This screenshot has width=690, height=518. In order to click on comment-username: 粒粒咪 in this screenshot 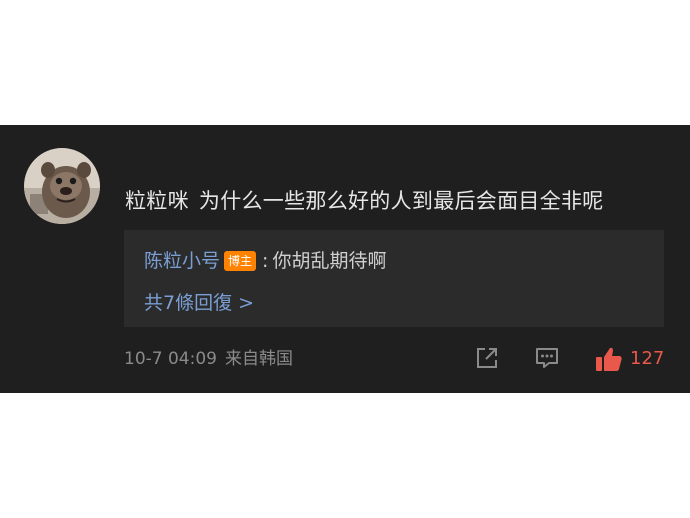, I will do `click(157, 201)`.